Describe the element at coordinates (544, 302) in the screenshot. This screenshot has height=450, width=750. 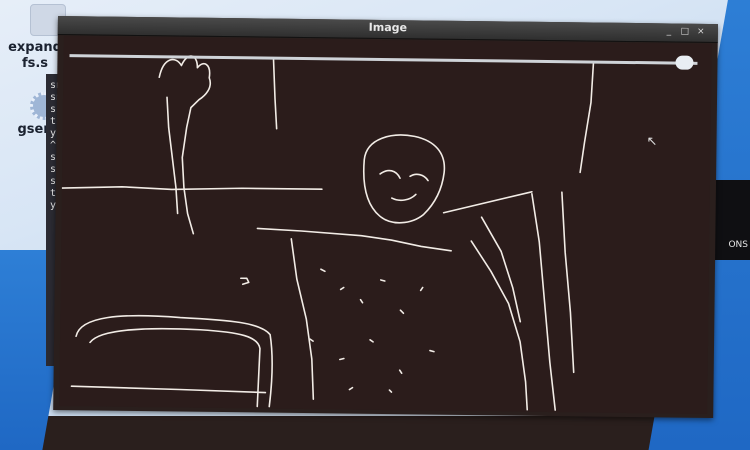
I see `edge-door` at that location.